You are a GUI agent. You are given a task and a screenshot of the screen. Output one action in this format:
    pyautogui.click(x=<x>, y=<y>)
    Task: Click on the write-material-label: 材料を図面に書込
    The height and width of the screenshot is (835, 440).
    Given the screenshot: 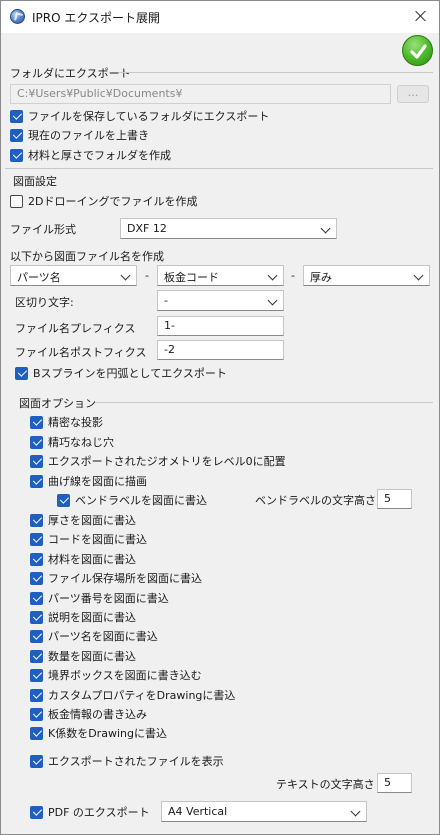 What is the action you would take?
    pyautogui.click(x=92, y=559)
    